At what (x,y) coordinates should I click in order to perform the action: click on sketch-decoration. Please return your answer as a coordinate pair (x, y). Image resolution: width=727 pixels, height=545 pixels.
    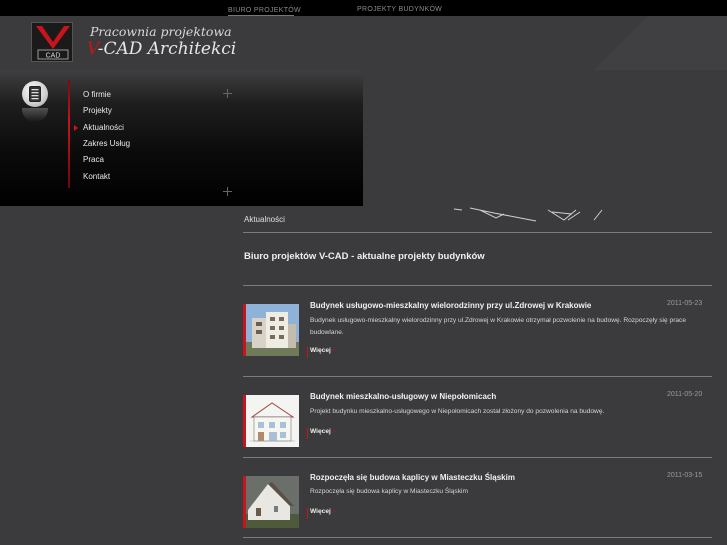
    Looking at the image, I should click on (528, 214).